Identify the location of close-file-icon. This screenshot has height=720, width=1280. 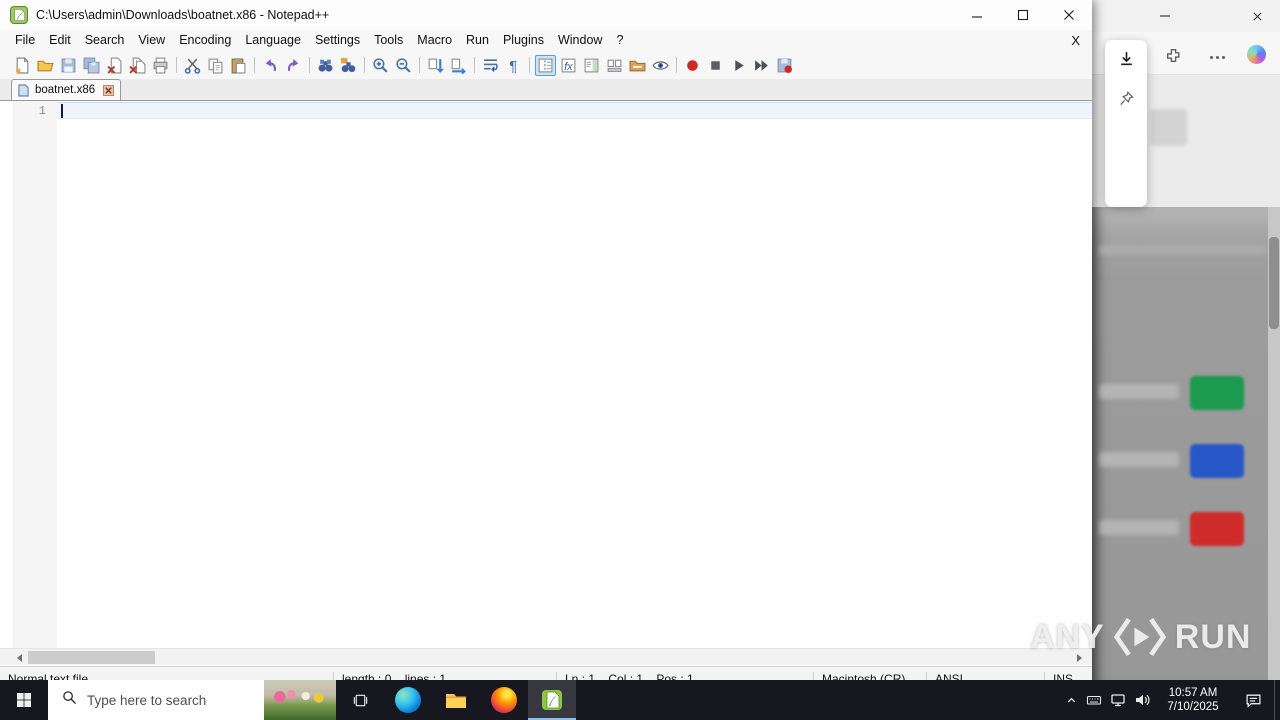
(114, 65).